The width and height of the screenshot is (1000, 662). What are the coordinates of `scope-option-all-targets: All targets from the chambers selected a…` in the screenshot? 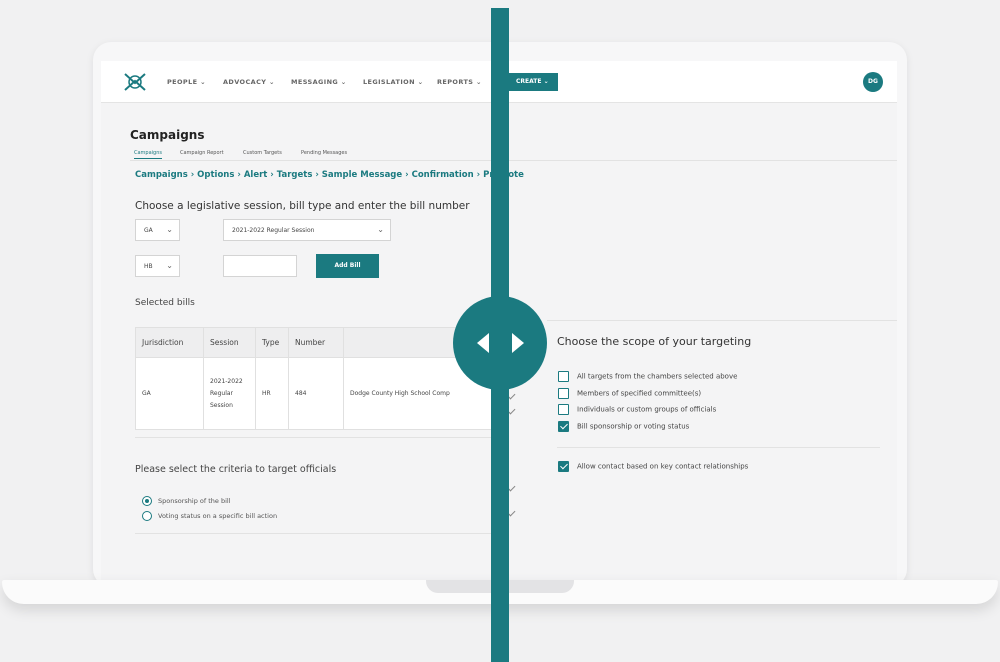 It's located at (647, 376).